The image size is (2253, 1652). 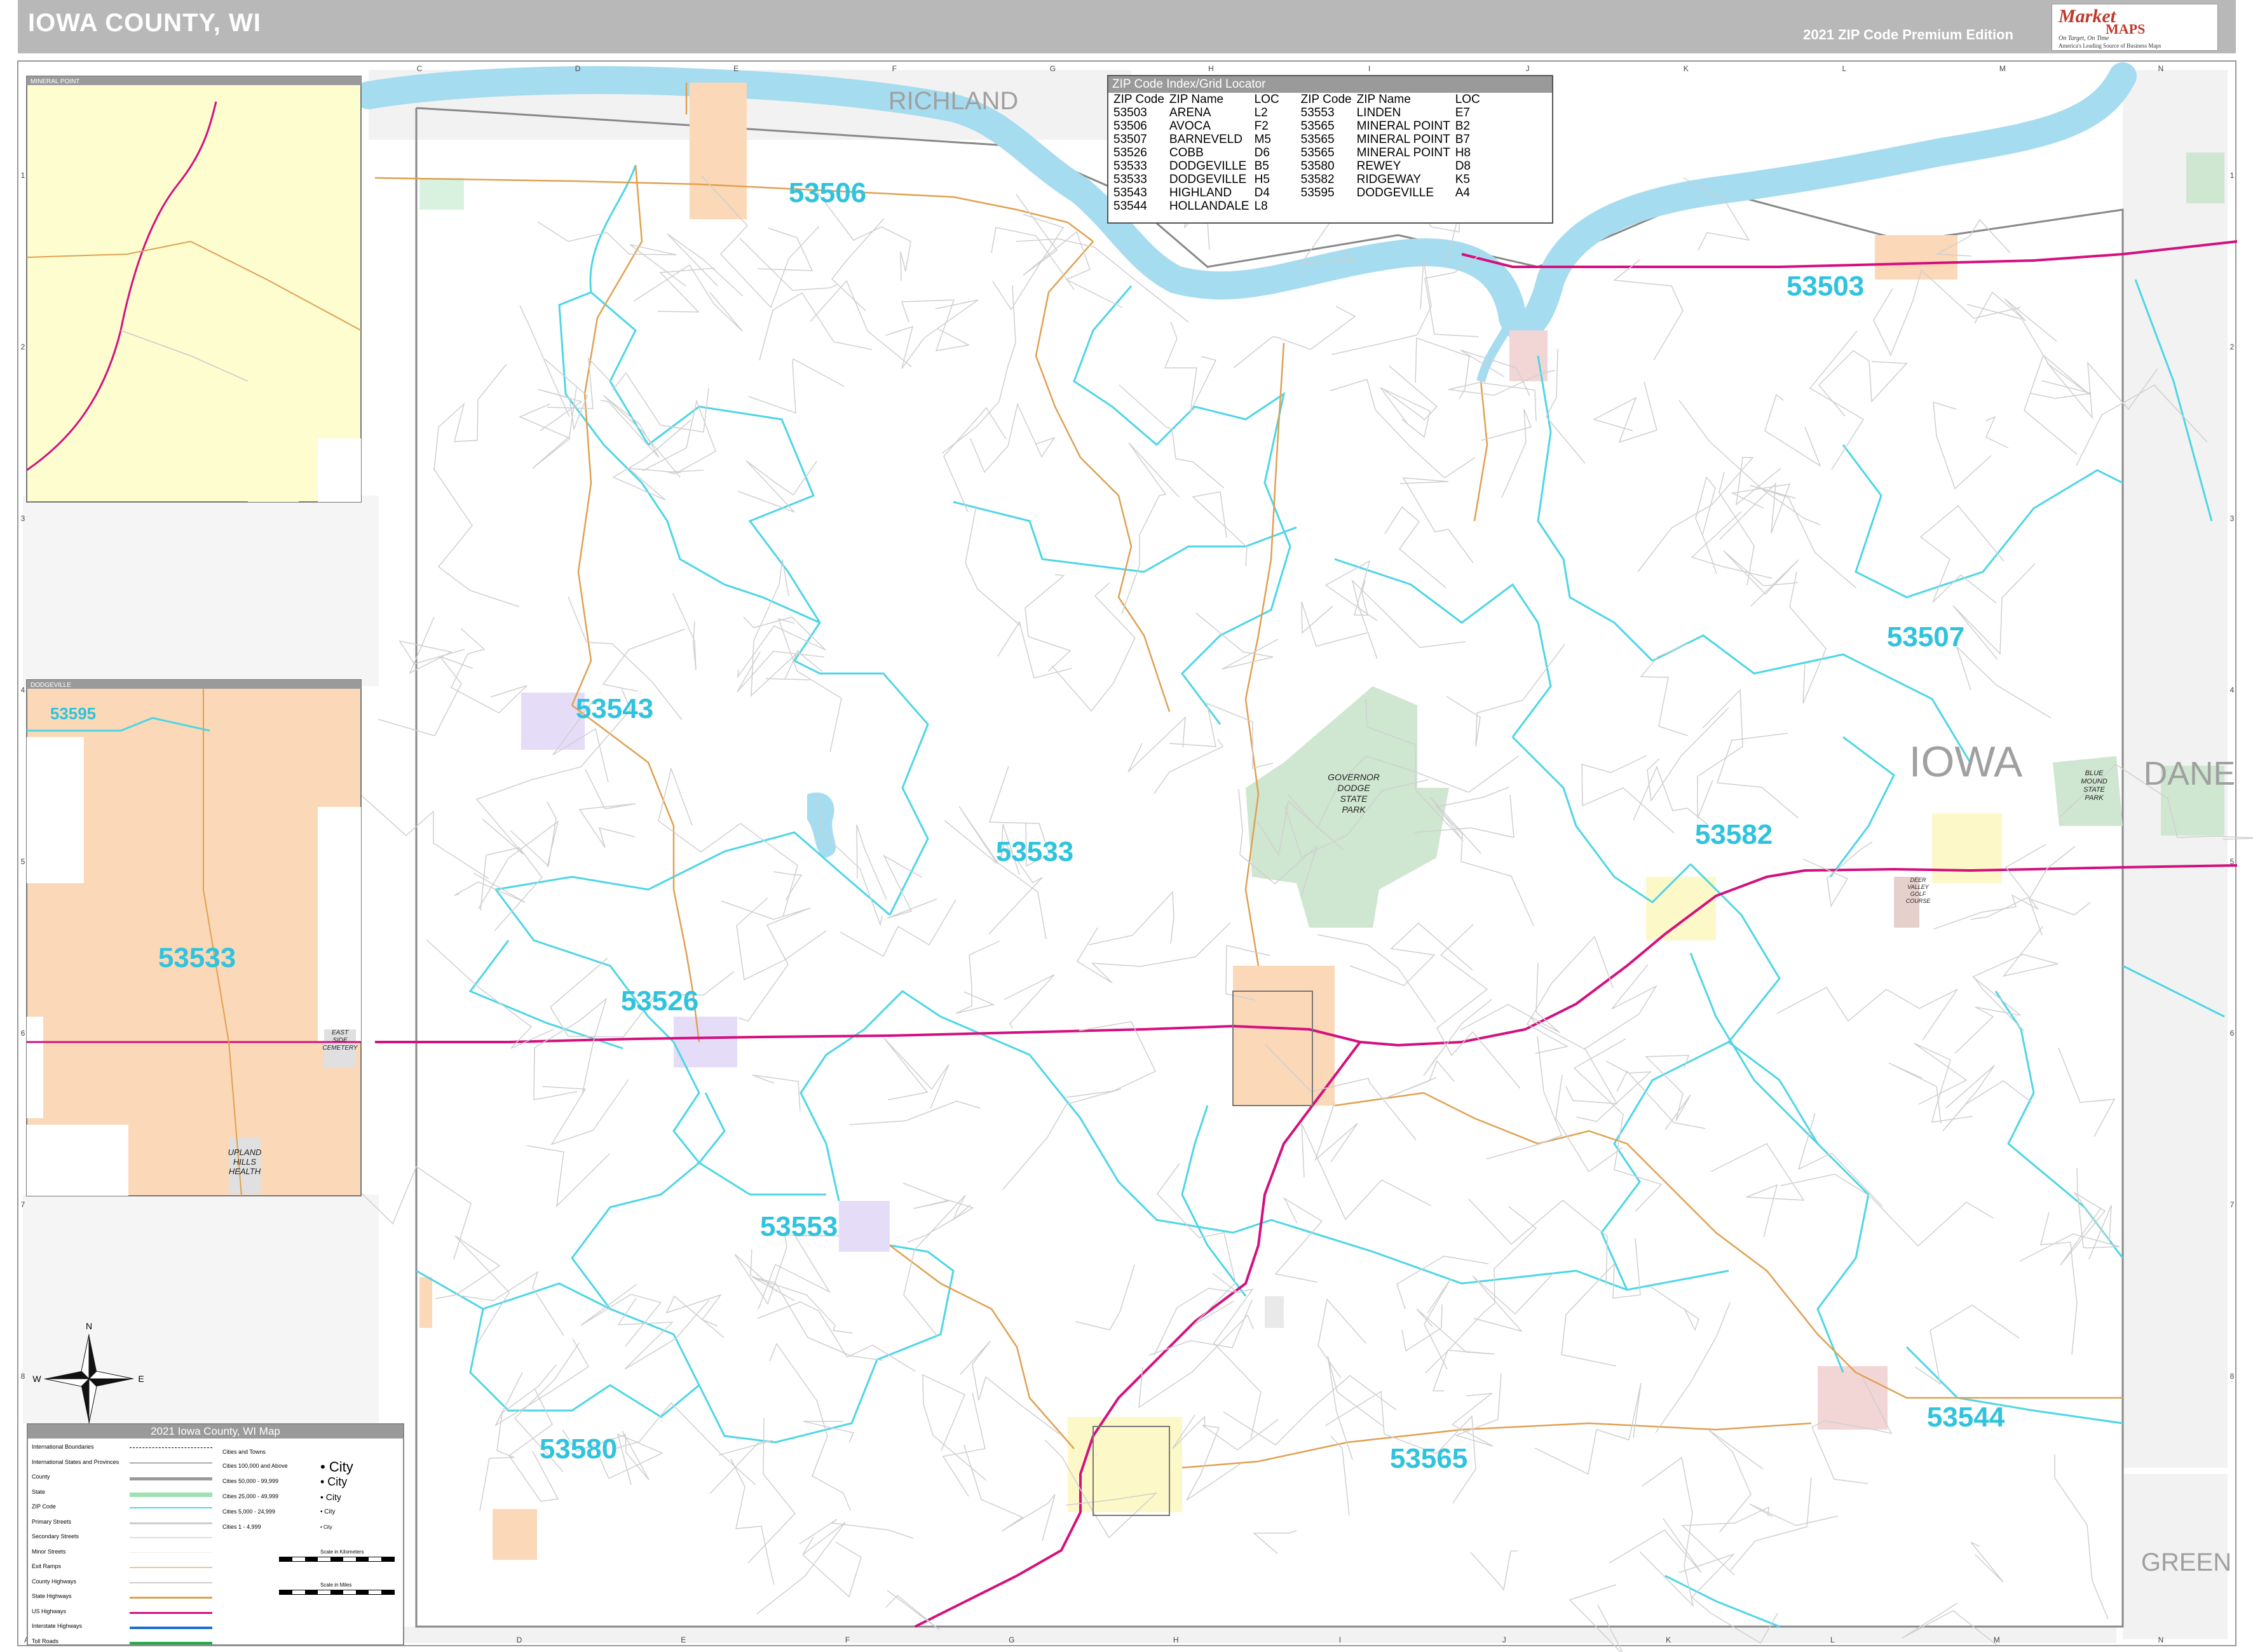 What do you see at coordinates (1462, 113) in the screenshot?
I see `zip-index-cell: E7` at bounding box center [1462, 113].